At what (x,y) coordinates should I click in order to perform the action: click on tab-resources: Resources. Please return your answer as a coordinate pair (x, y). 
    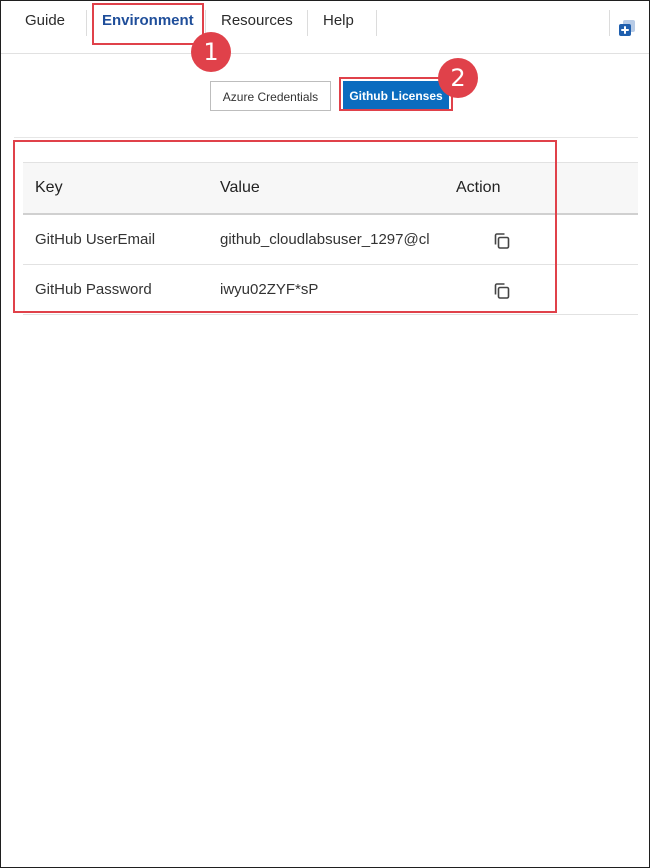
    Looking at the image, I should click on (257, 21).